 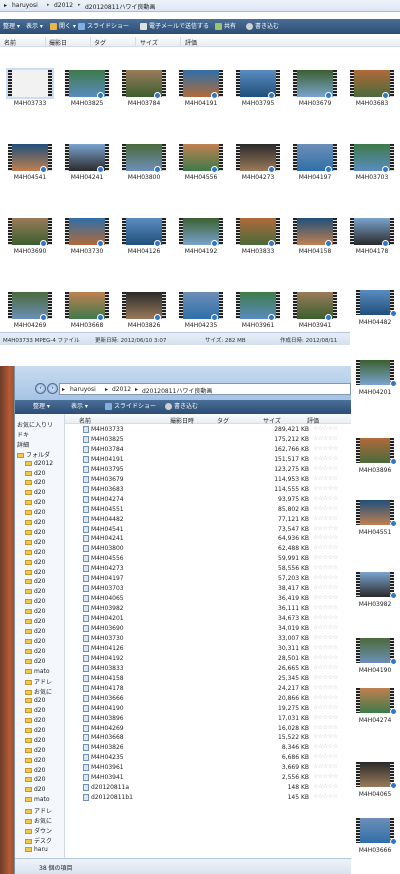 I want to click on file-row: M4H04482 77,121 KB ☆☆☆☆☆, so click(x=208, y=520).